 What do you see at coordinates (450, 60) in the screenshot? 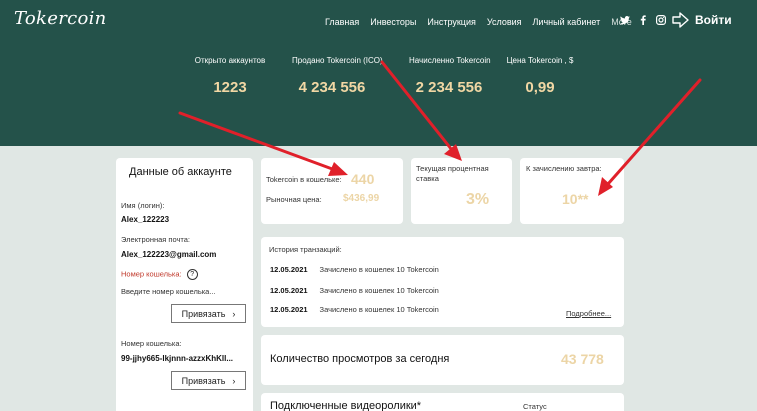
I see `stat-label: Начисленно Tokercoin` at bounding box center [450, 60].